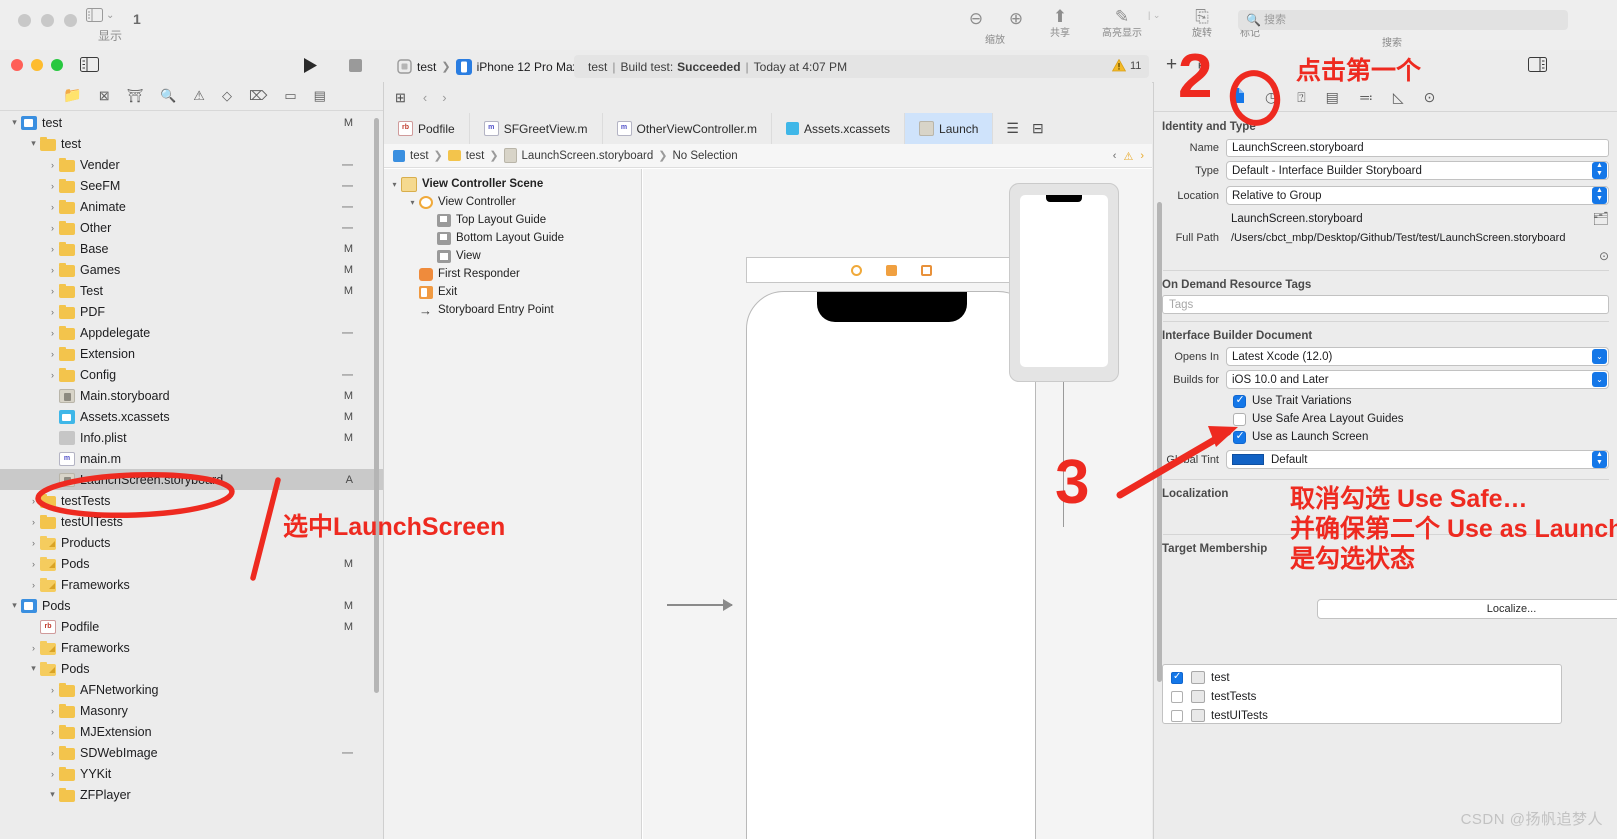  I want to click on inspector-toggle-button, so click(1537, 64).